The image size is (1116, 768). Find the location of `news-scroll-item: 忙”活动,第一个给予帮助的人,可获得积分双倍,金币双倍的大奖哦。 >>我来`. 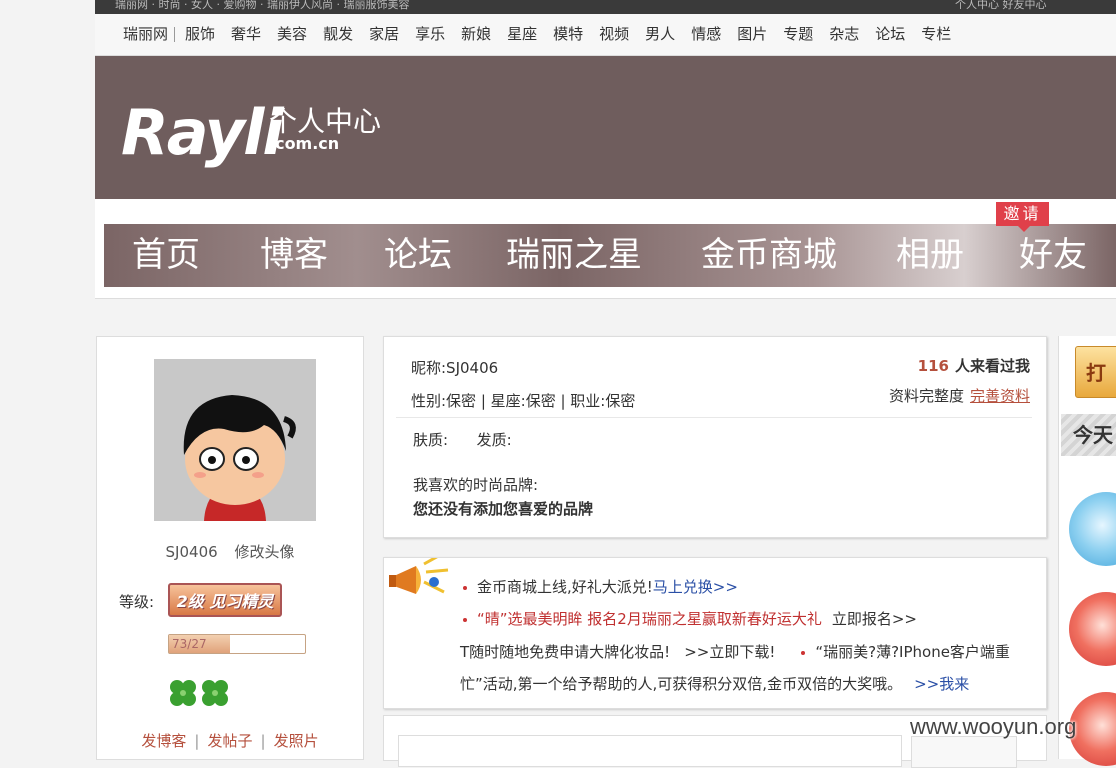

news-scroll-item: 忙”活动,第一个给予帮助的人,可获得积分双倍,金币双倍的大奖哦。 >>我来 is located at coordinates (714, 683).